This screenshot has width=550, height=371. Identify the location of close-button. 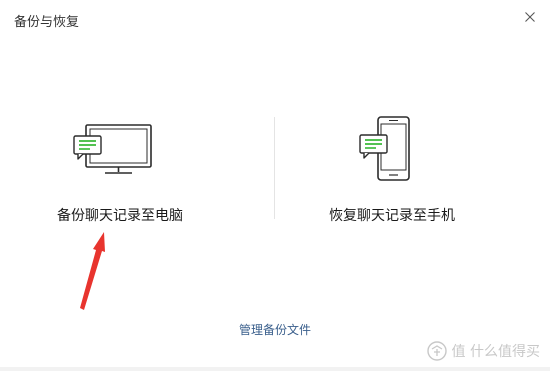
(530, 17).